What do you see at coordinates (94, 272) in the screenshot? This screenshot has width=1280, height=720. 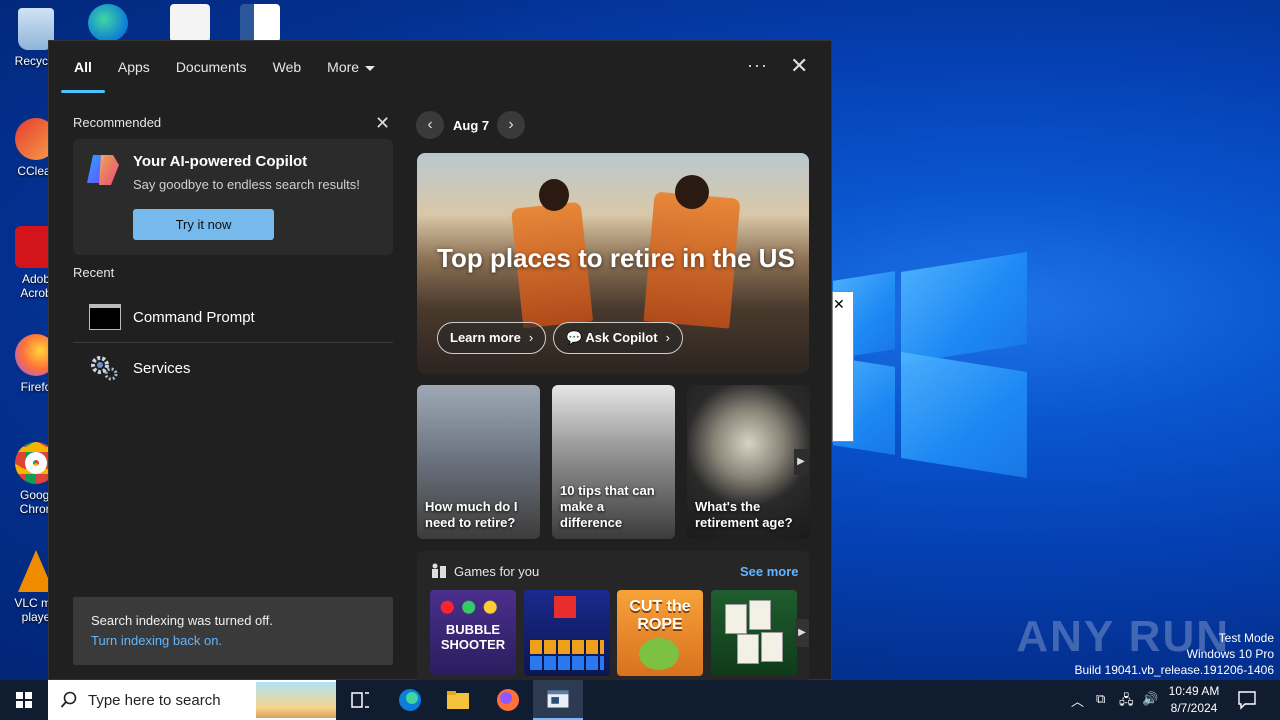 I see `recent-heading: Recent` at bounding box center [94, 272].